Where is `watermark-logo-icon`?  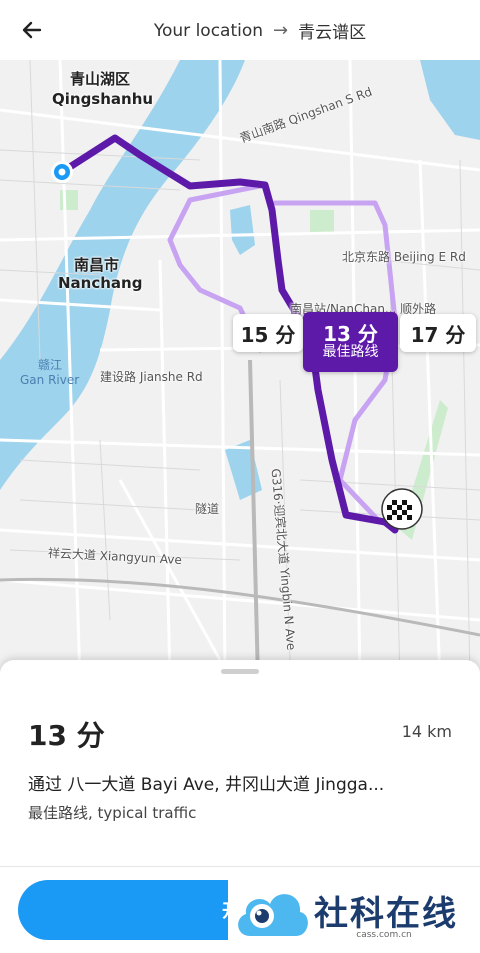 watermark-logo-icon is located at coordinates (273, 915).